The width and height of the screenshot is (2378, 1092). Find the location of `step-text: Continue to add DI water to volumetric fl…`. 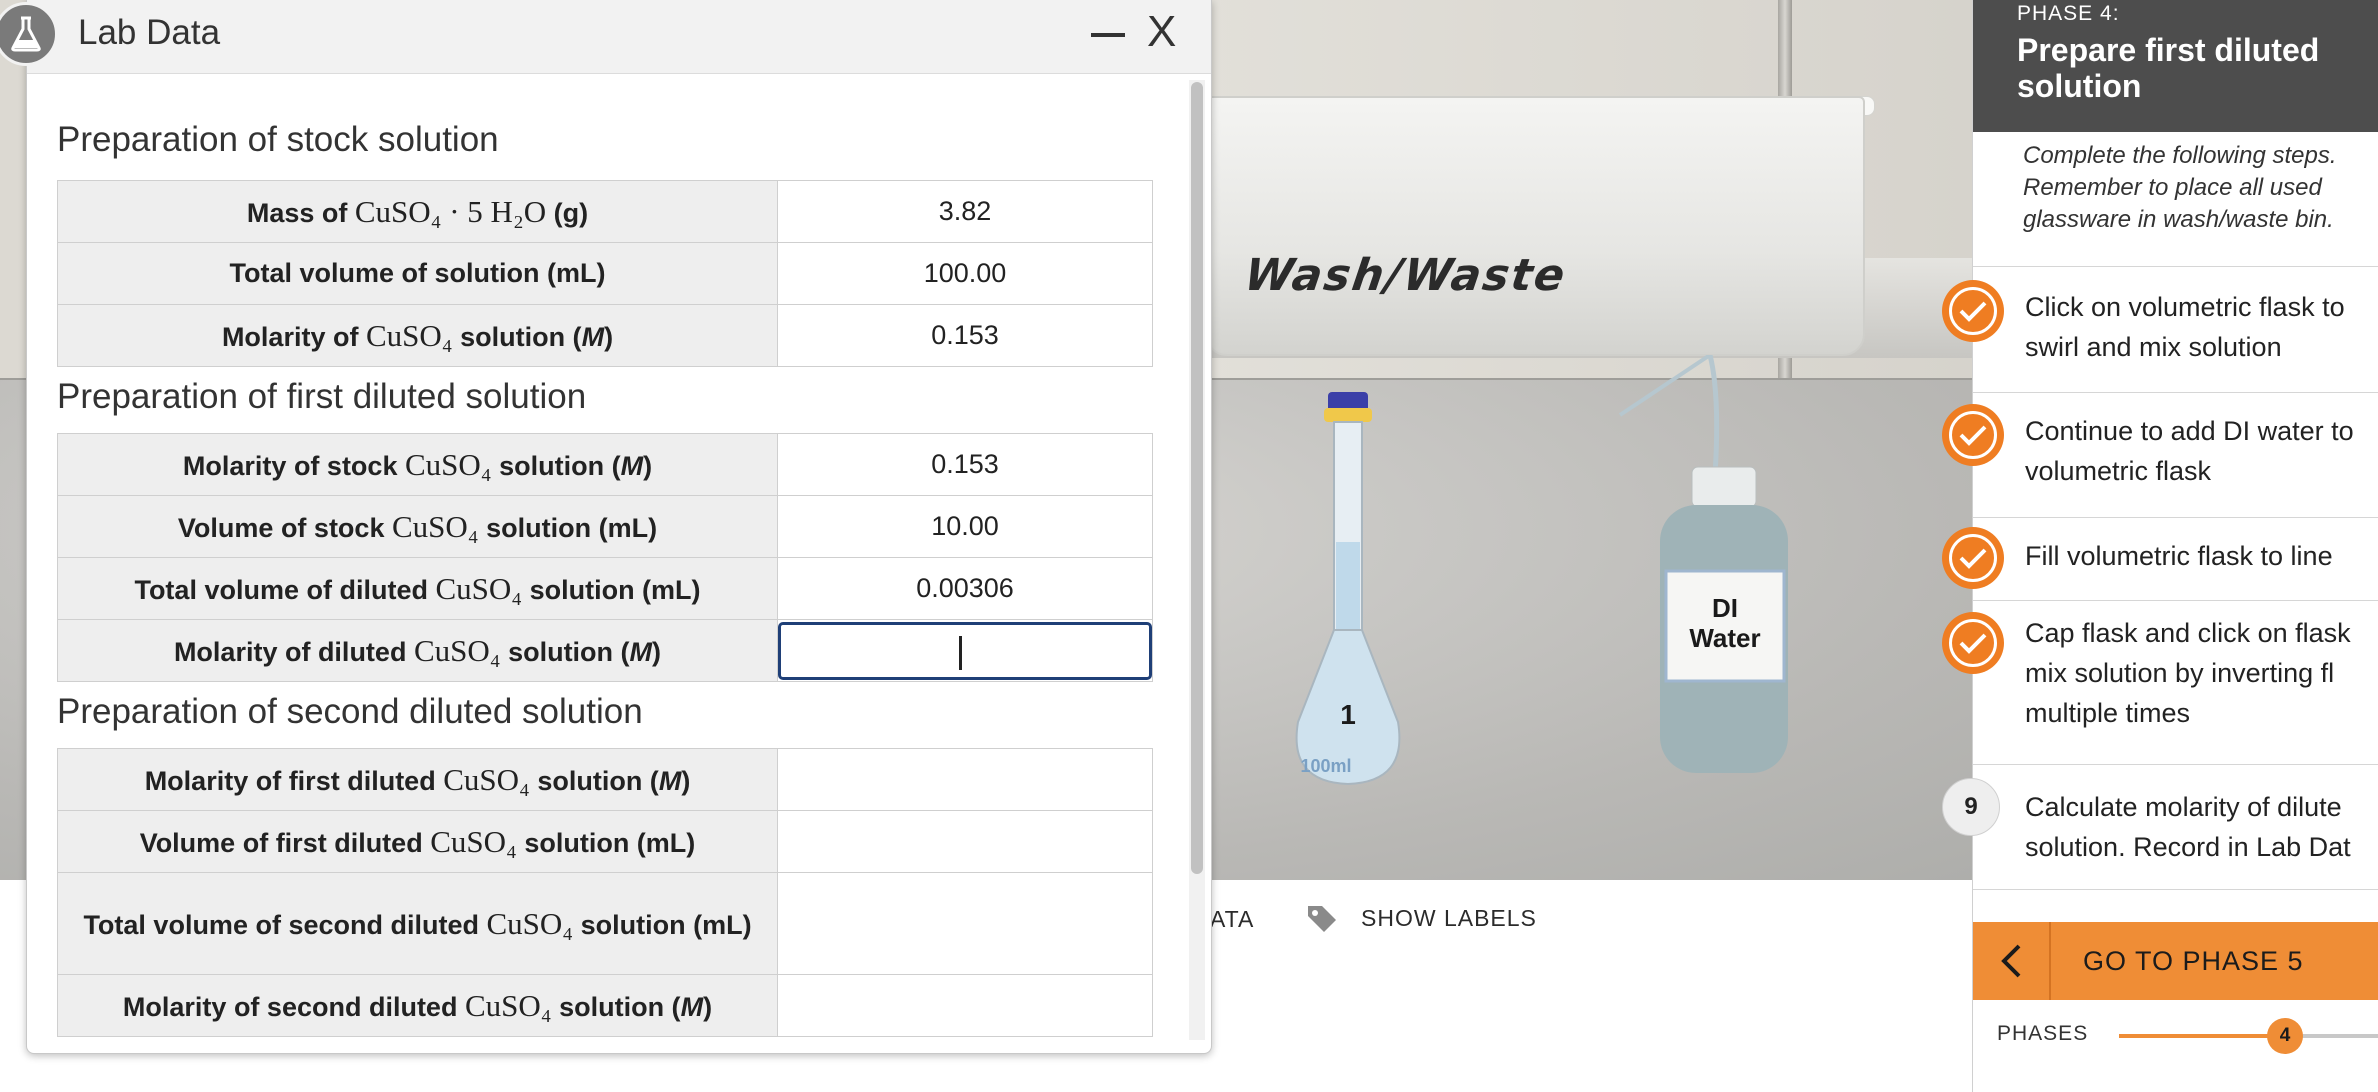

step-text: Continue to add DI water to volumetric fl… is located at coordinates (2189, 451).